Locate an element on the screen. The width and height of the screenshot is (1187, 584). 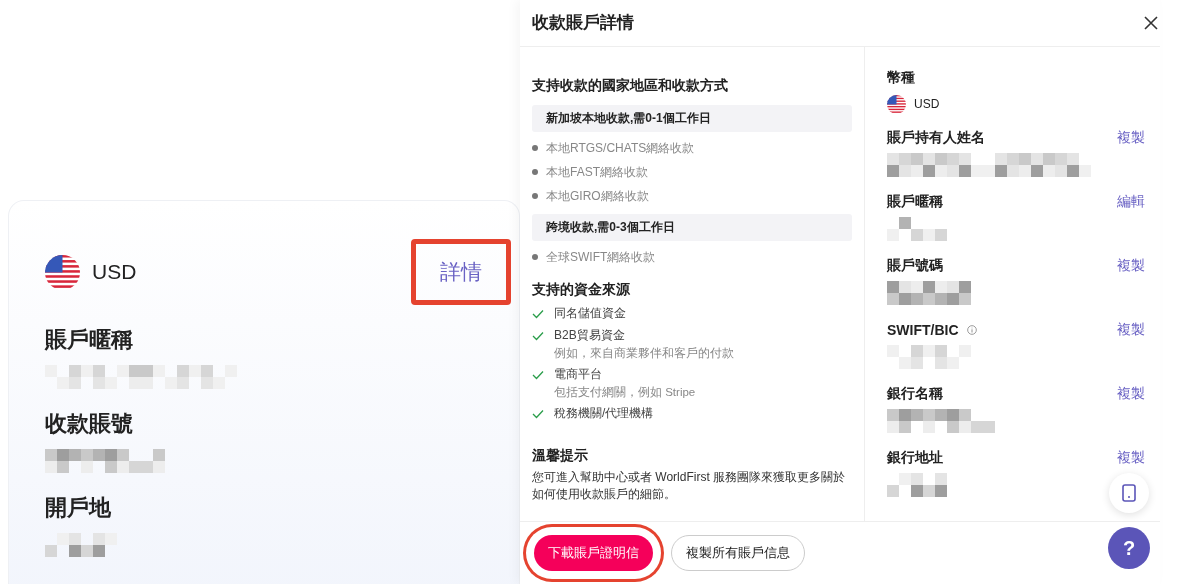
section-title: 支持的資金來源 is located at coordinates (581, 289).